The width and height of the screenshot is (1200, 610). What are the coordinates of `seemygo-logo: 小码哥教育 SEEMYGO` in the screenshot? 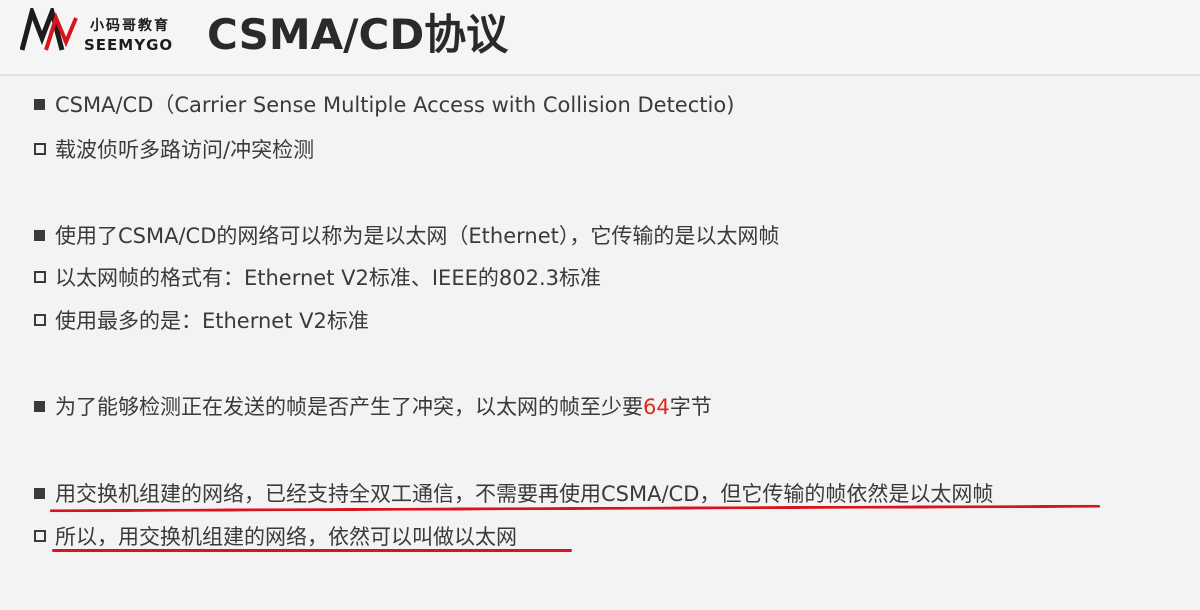 It's located at (105, 31).